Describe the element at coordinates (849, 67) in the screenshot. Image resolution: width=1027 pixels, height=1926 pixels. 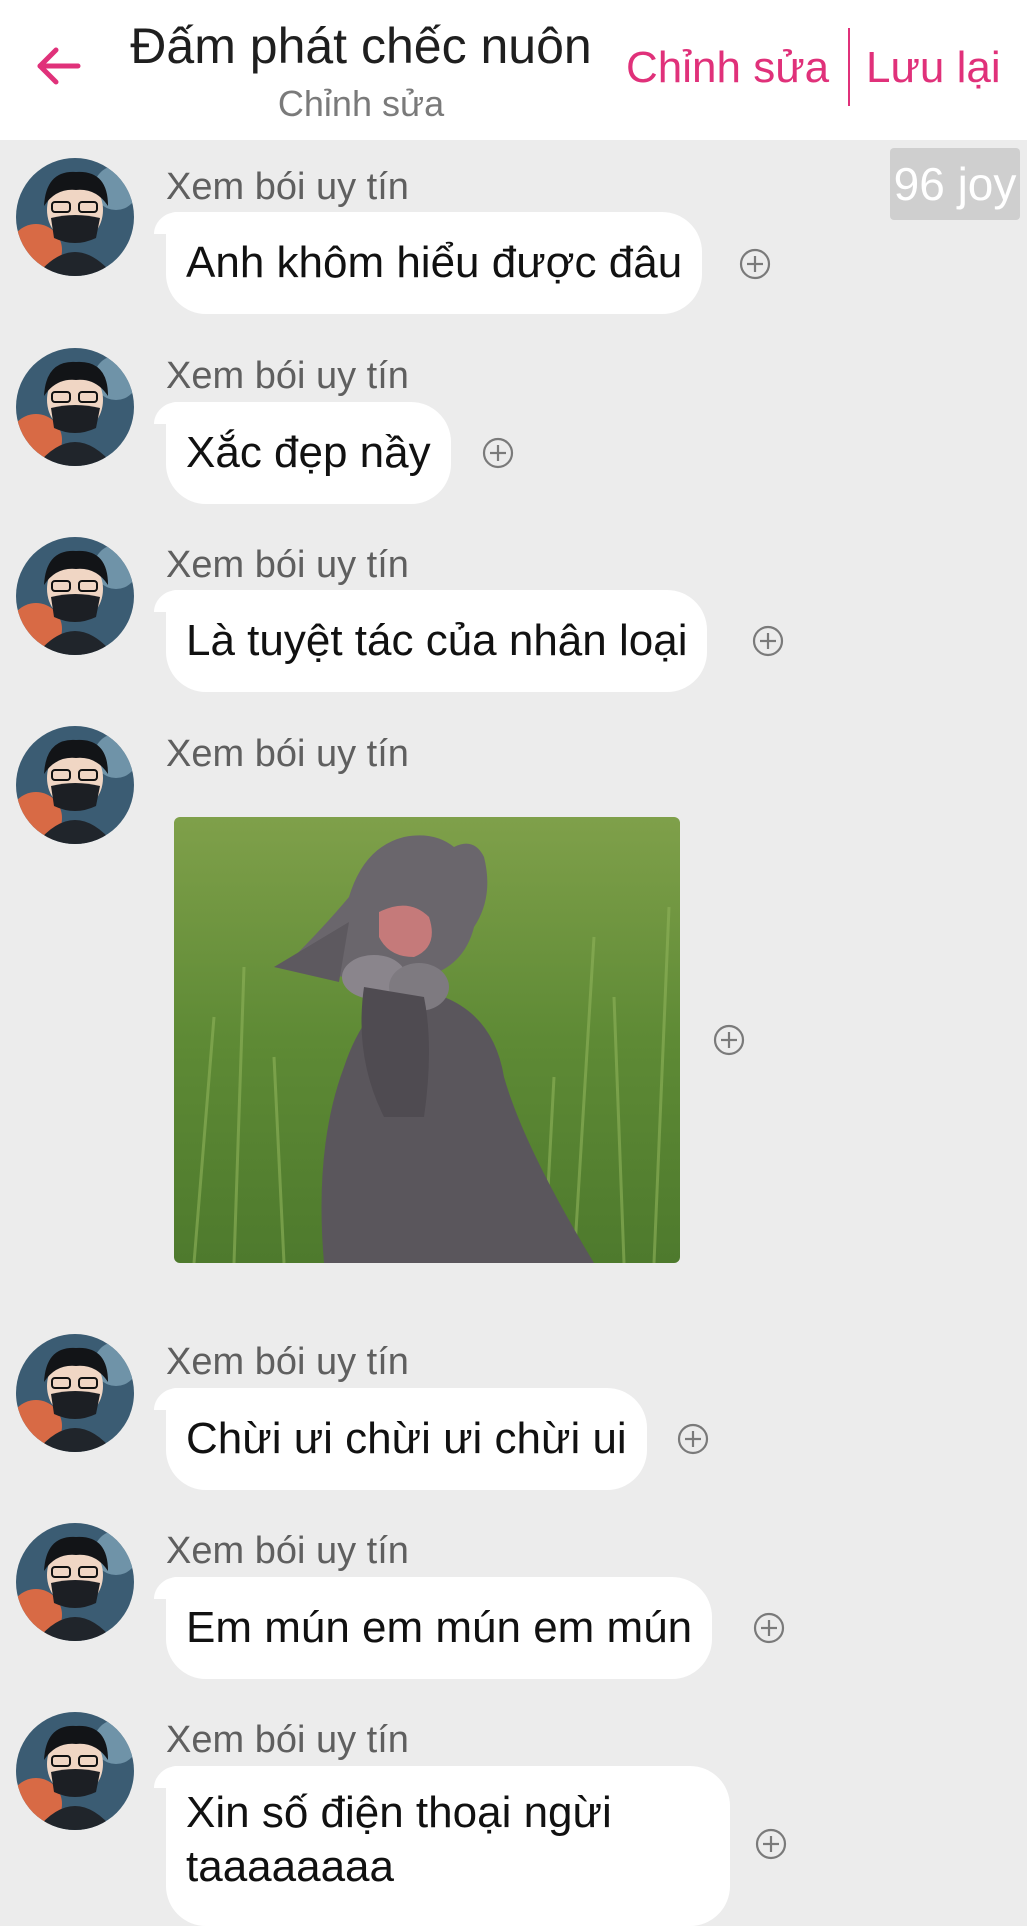
I see `header-divider` at that location.